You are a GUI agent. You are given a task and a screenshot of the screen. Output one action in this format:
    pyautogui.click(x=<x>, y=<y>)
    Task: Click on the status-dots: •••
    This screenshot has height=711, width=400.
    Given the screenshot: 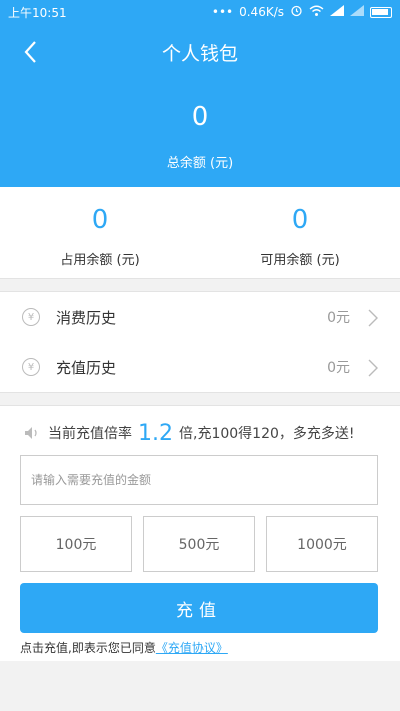 What is the action you would take?
    pyautogui.click(x=222, y=12)
    